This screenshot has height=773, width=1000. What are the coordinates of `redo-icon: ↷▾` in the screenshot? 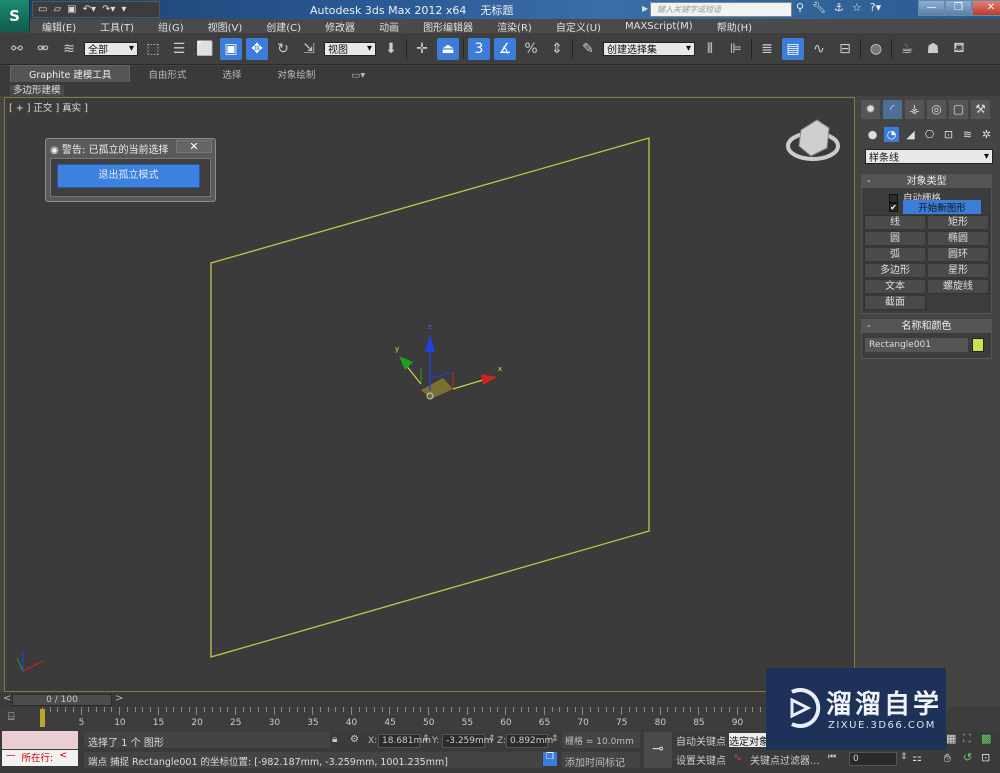 It's located at (108, 9).